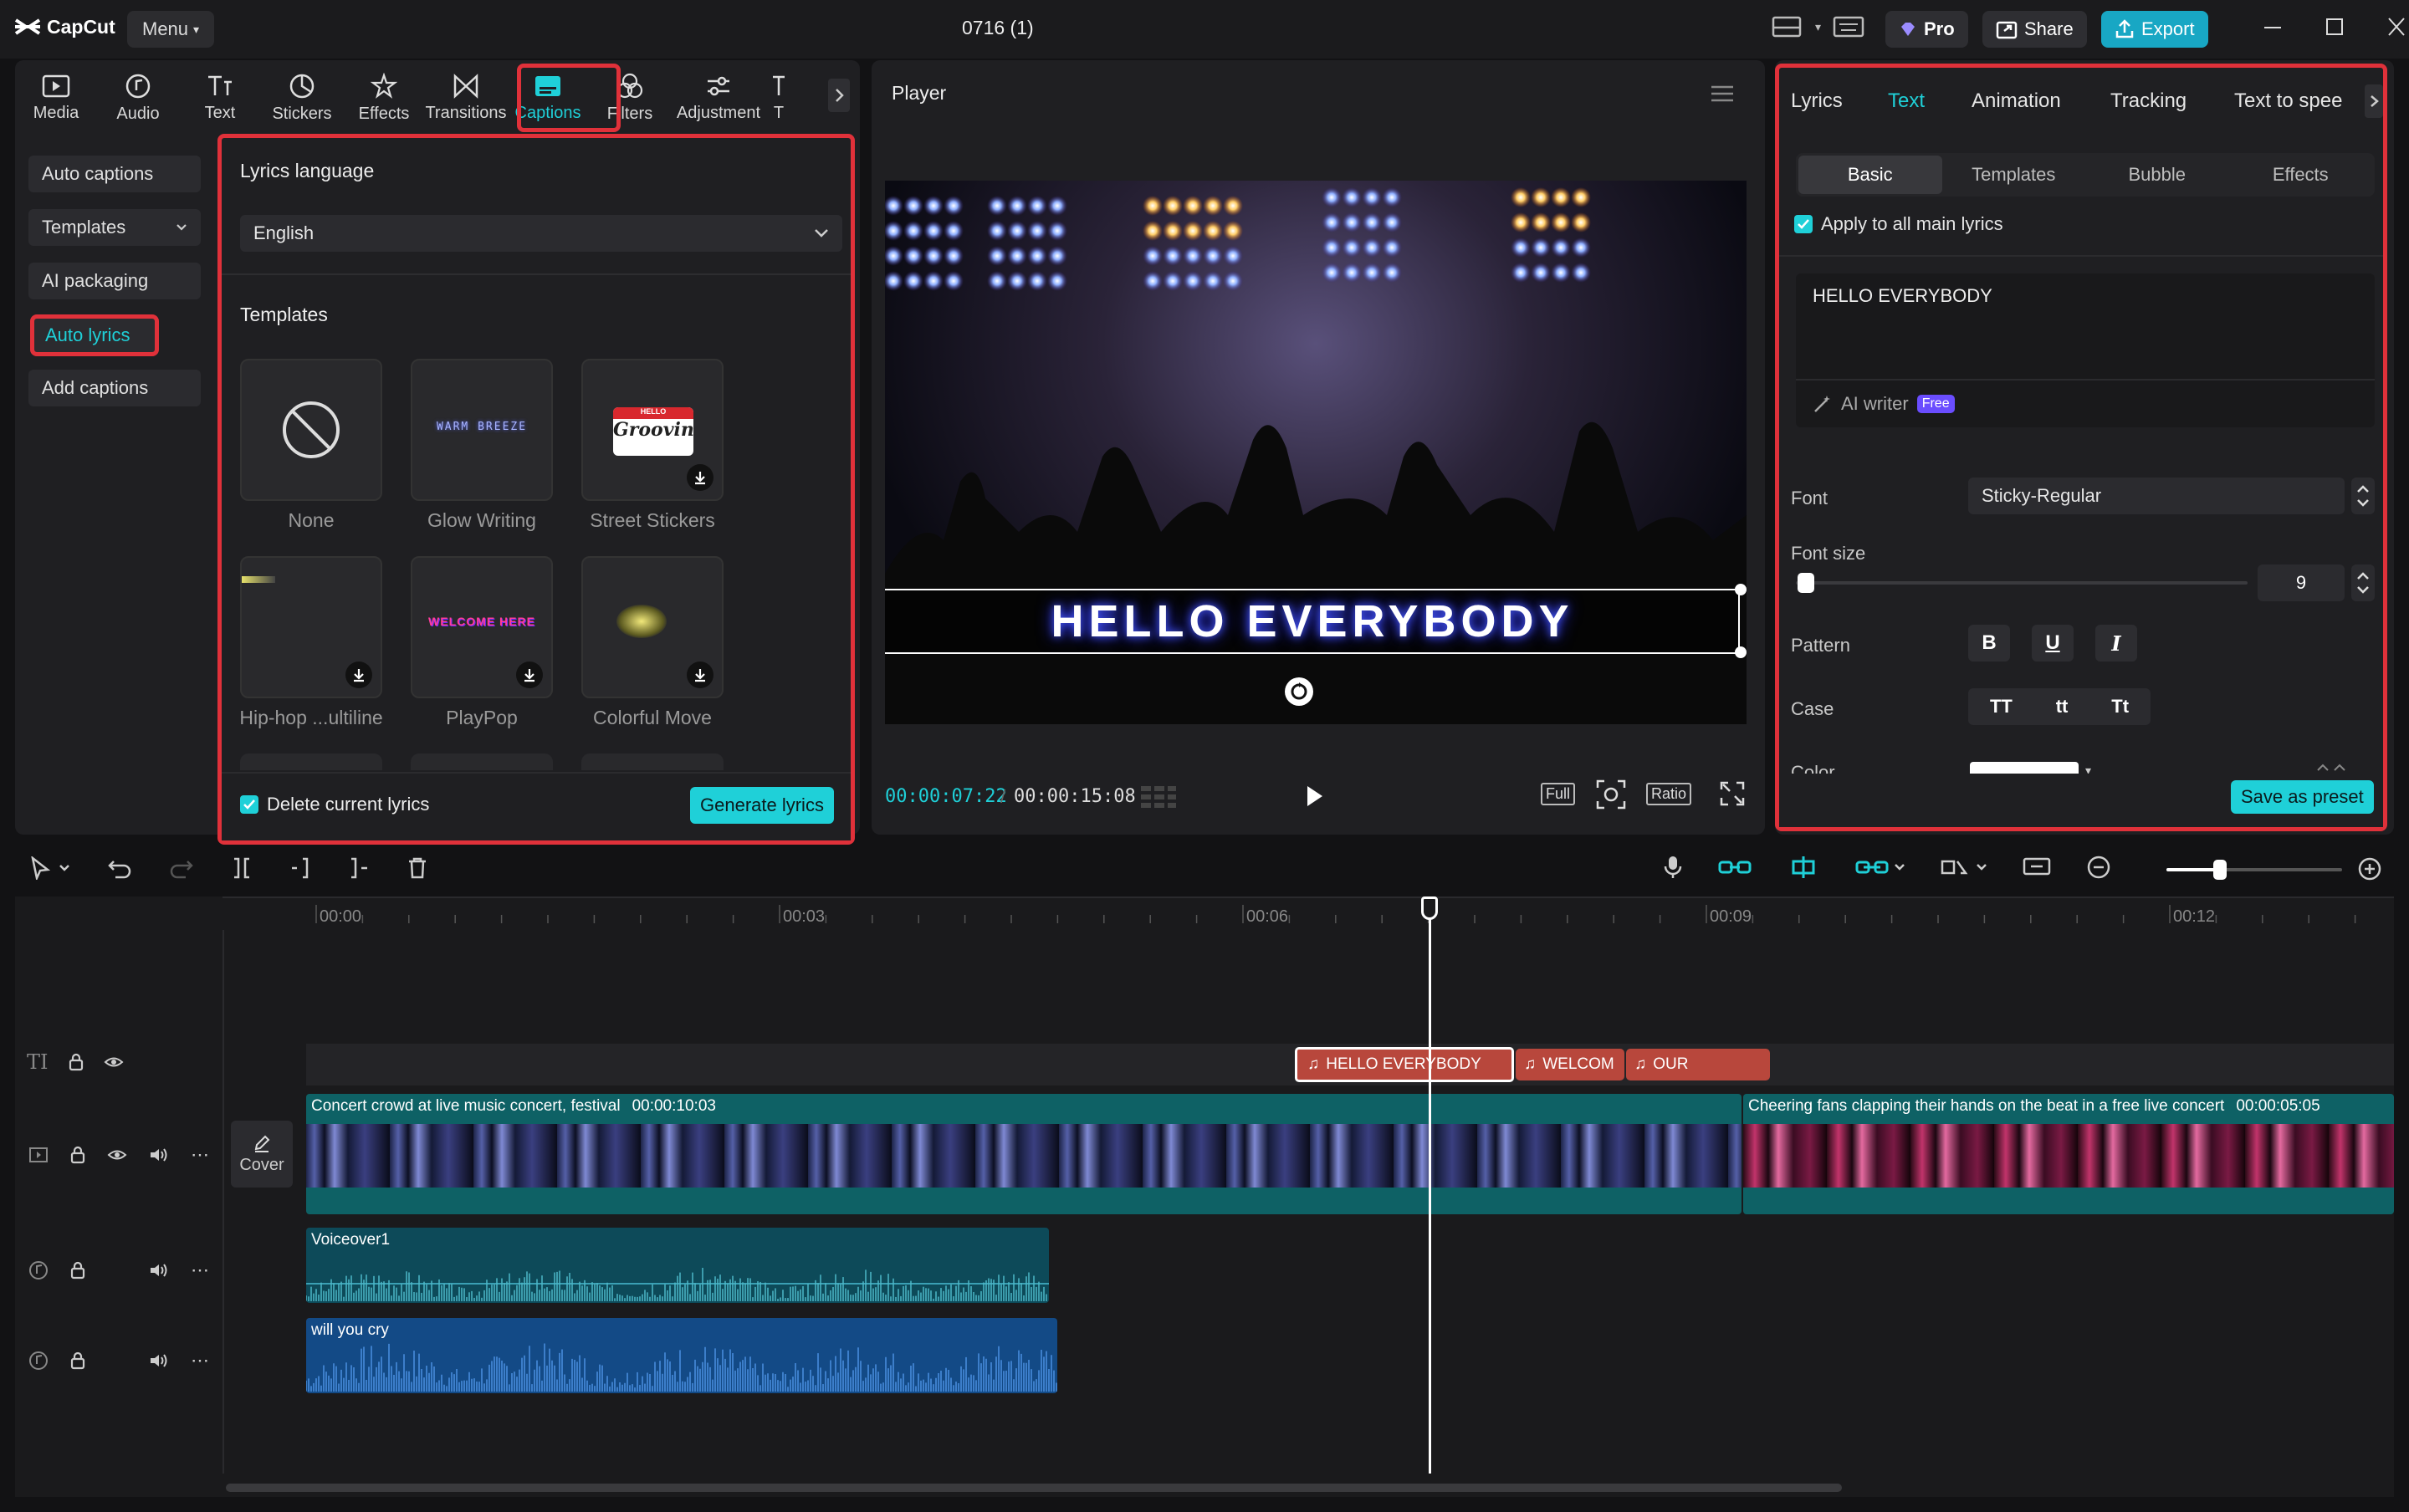 Image resolution: width=2409 pixels, height=1512 pixels. Describe the element at coordinates (119, 868) in the screenshot. I see `undo-icon` at that location.